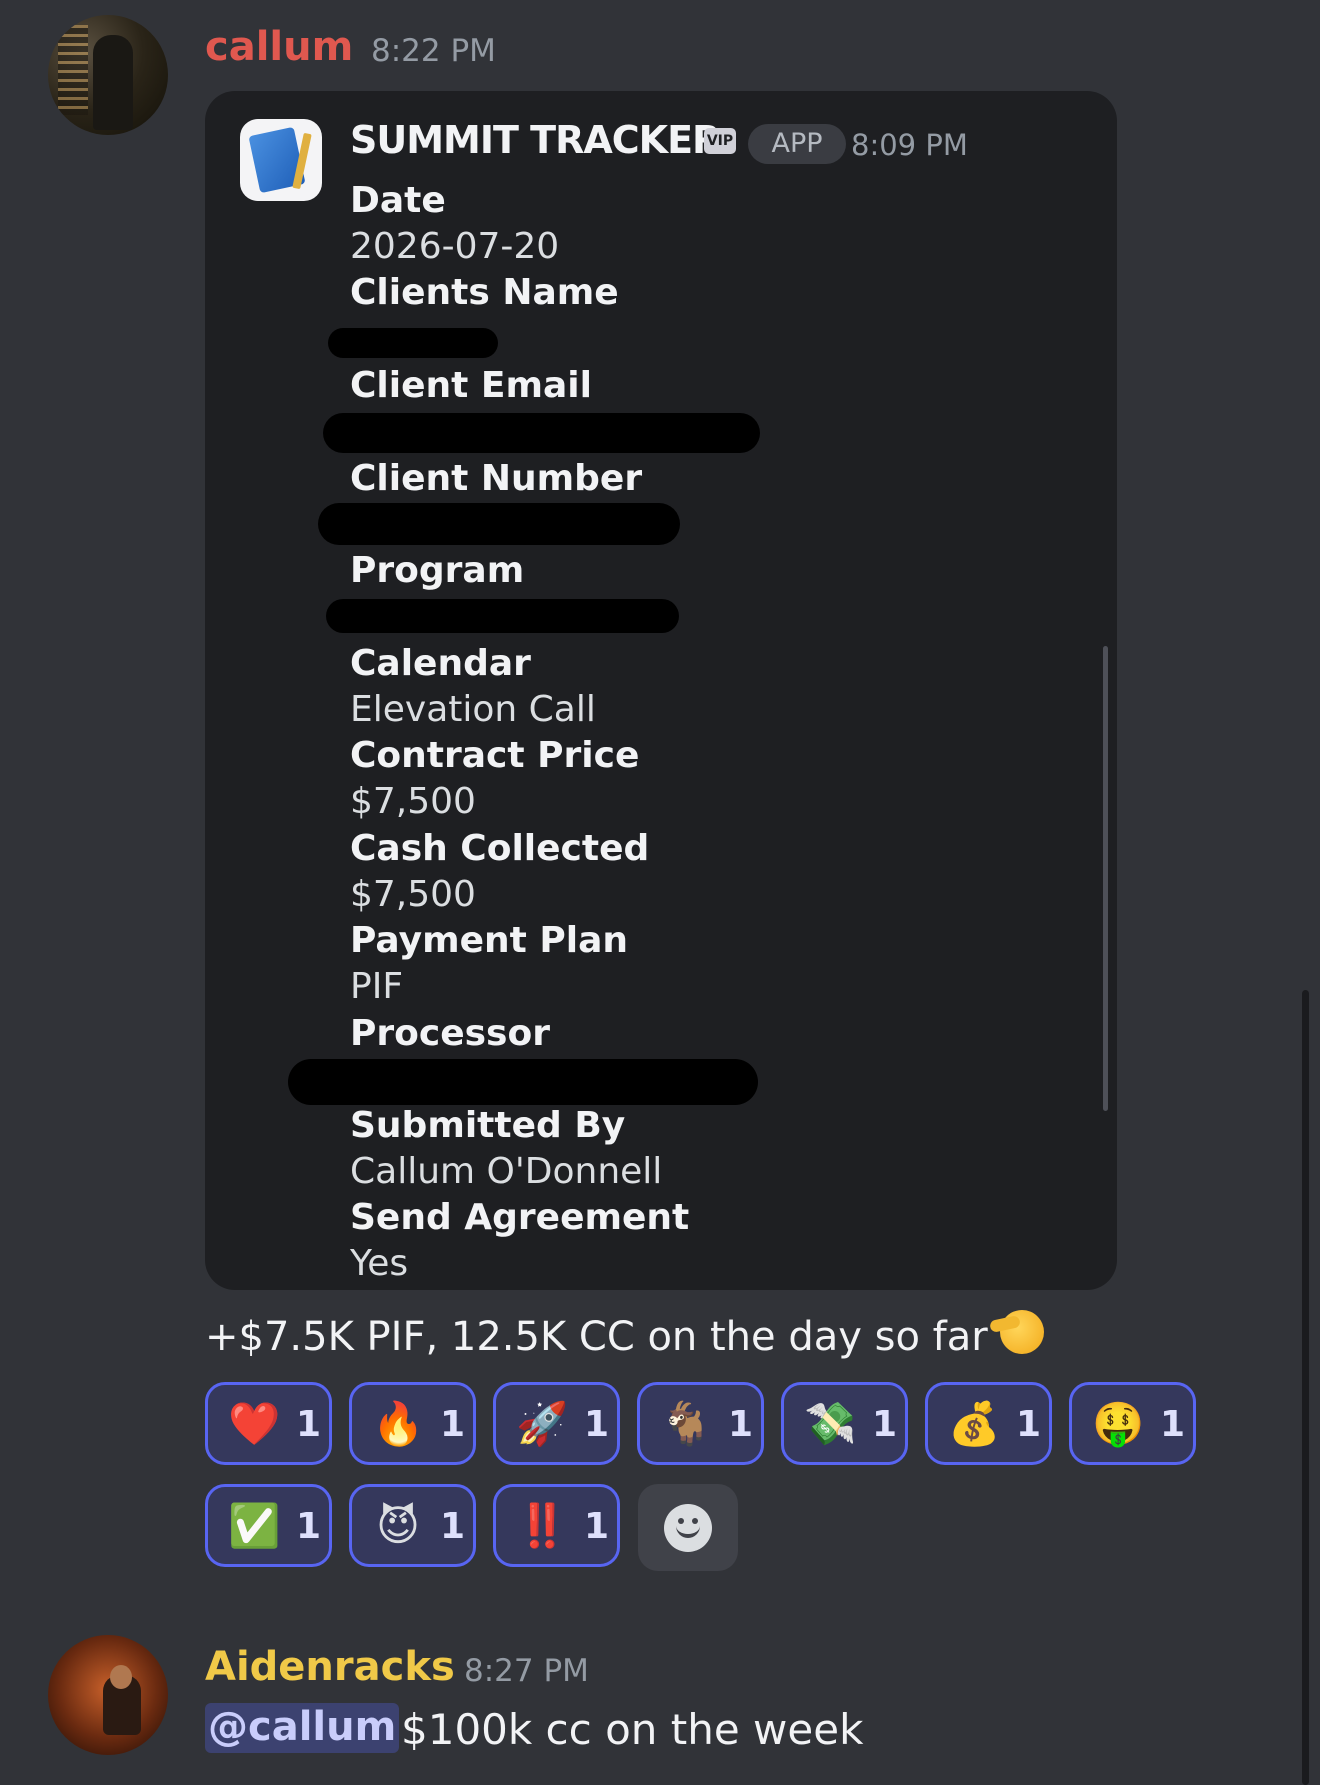  I want to click on field-value-date: 2026-07-20, so click(455, 246).